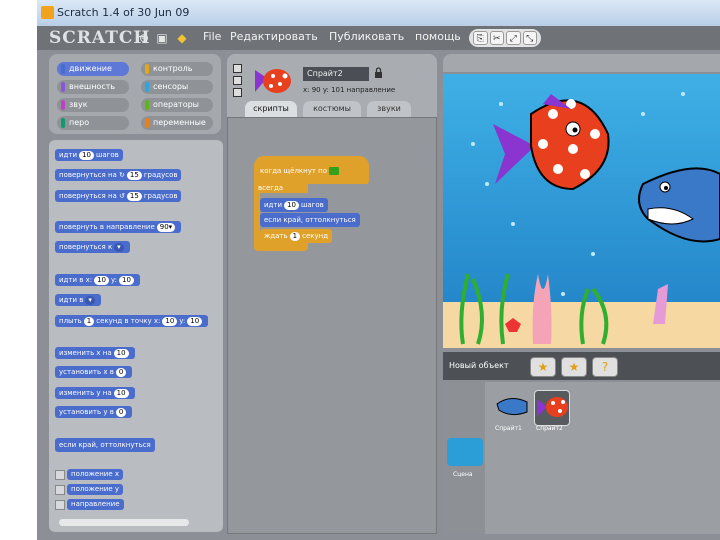 The width and height of the screenshot is (720, 540). I want to click on shark-sprite-icon, so click(512, 407).